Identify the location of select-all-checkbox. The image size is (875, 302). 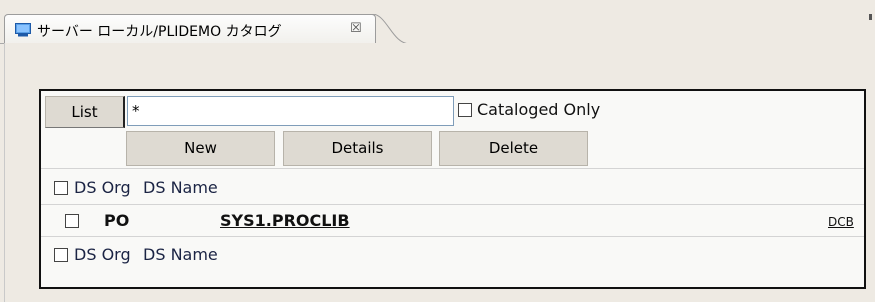
(61, 188).